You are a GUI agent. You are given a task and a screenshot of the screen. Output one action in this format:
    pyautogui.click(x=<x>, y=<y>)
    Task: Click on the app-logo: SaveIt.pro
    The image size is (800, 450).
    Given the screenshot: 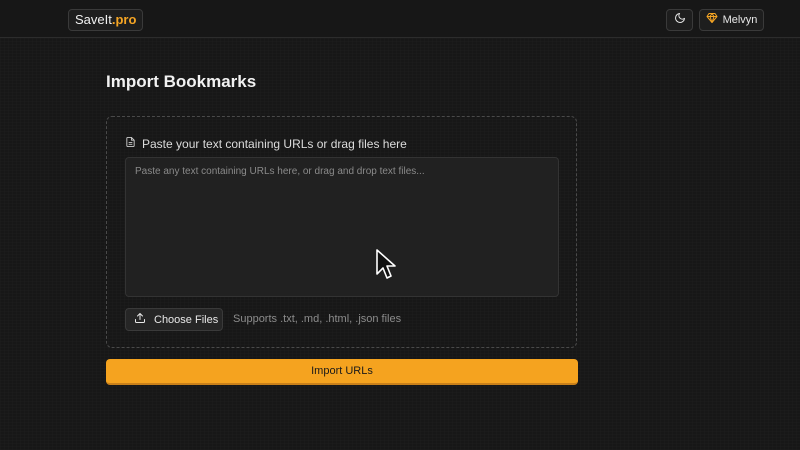 What is the action you would take?
    pyautogui.click(x=106, y=20)
    